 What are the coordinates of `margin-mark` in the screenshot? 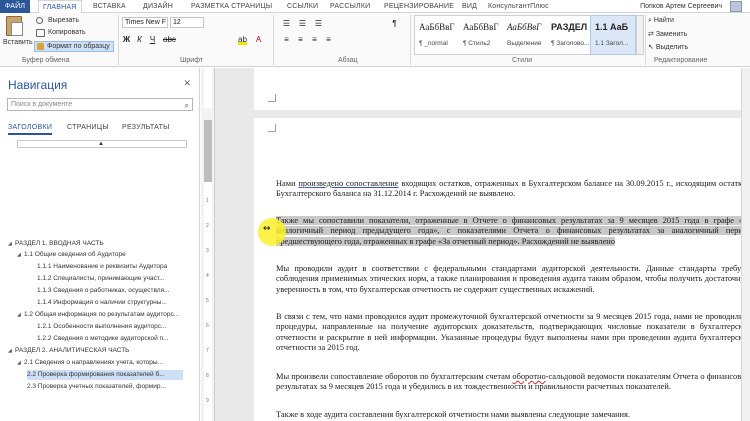 It's located at (272, 98).